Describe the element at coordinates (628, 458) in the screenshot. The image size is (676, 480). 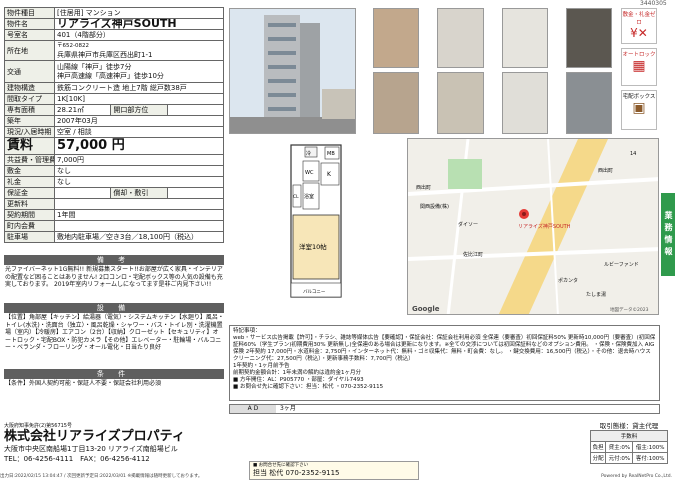
I see `table-row: 分配 元付:0% 客付:100%` at that location.